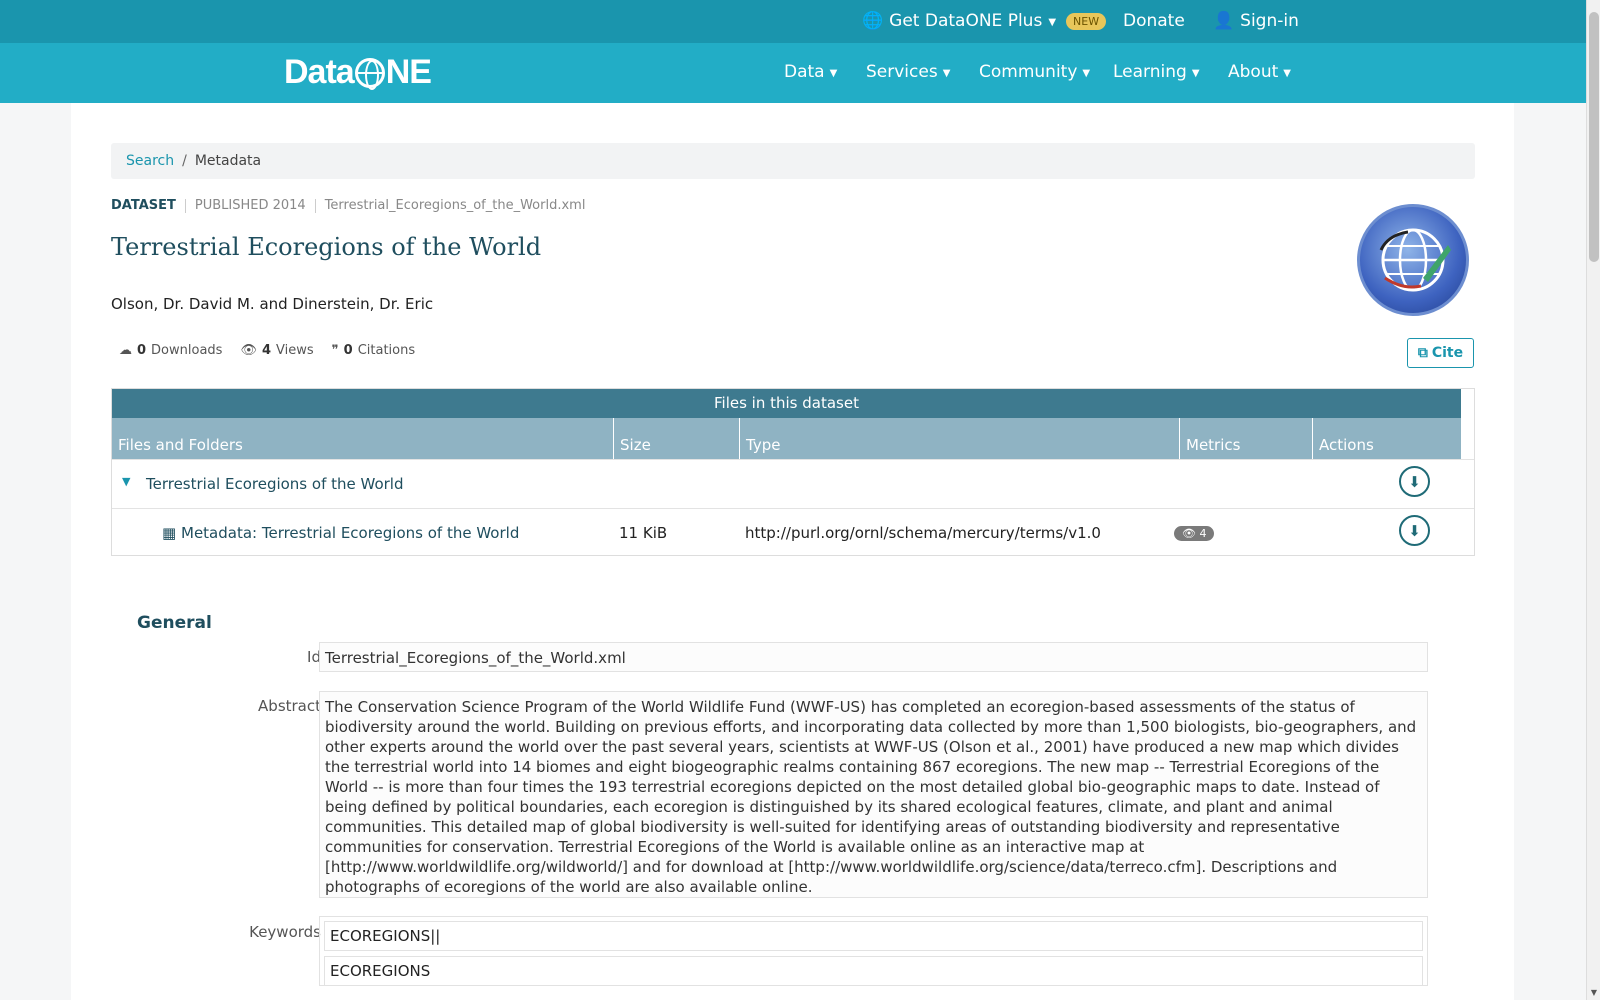 Image resolution: width=1600 pixels, height=1000 pixels. What do you see at coordinates (348, 350) in the screenshot?
I see `citations-count: 0` at bounding box center [348, 350].